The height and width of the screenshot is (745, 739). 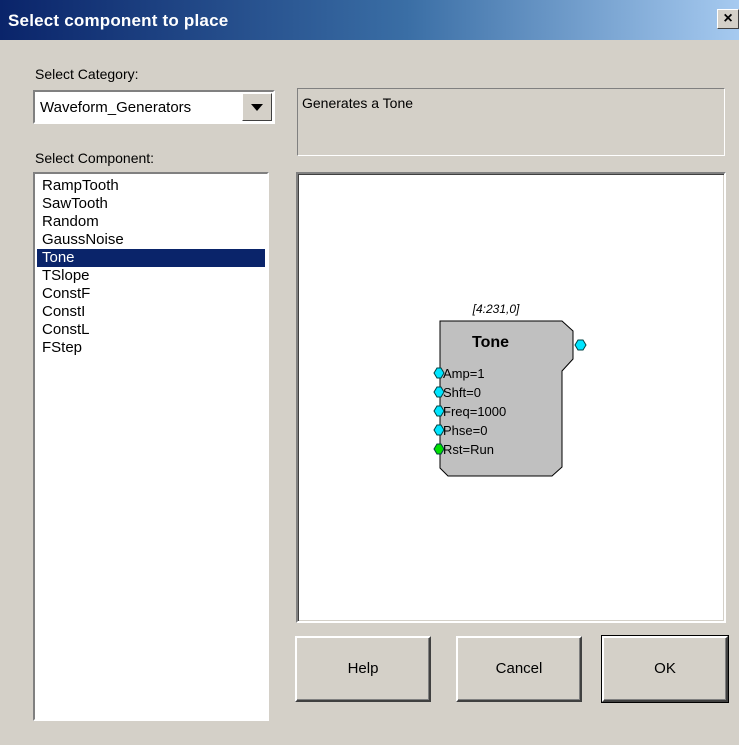 I want to click on title-bar: Select component to place ×, so click(x=369, y=20).